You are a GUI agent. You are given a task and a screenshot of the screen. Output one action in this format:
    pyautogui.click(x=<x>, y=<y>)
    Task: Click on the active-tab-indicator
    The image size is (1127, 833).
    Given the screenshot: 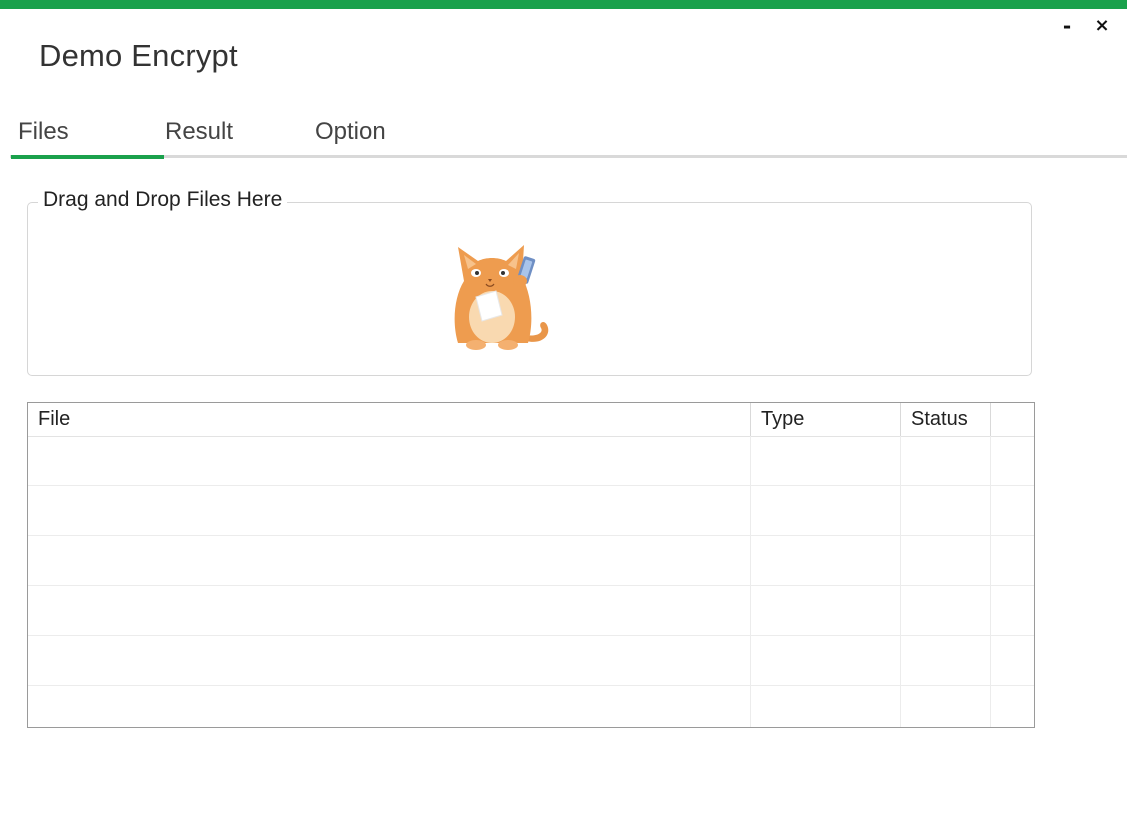 What is the action you would take?
    pyautogui.click(x=87, y=157)
    